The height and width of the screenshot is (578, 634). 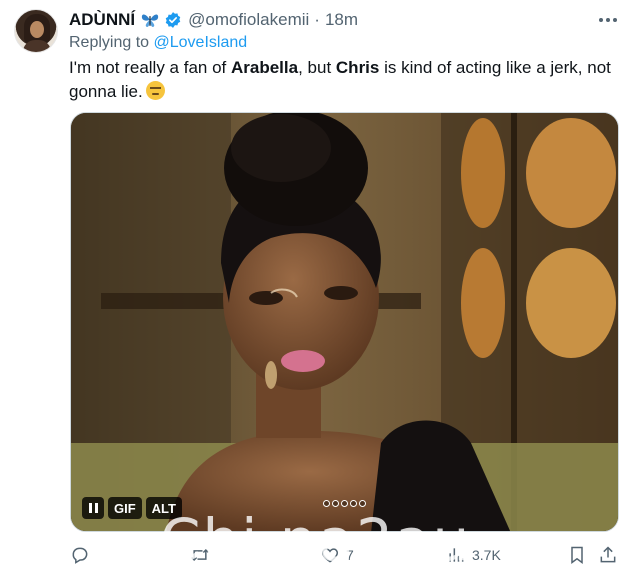 What do you see at coordinates (125, 508) in the screenshot?
I see `gif-badge: GIF` at bounding box center [125, 508].